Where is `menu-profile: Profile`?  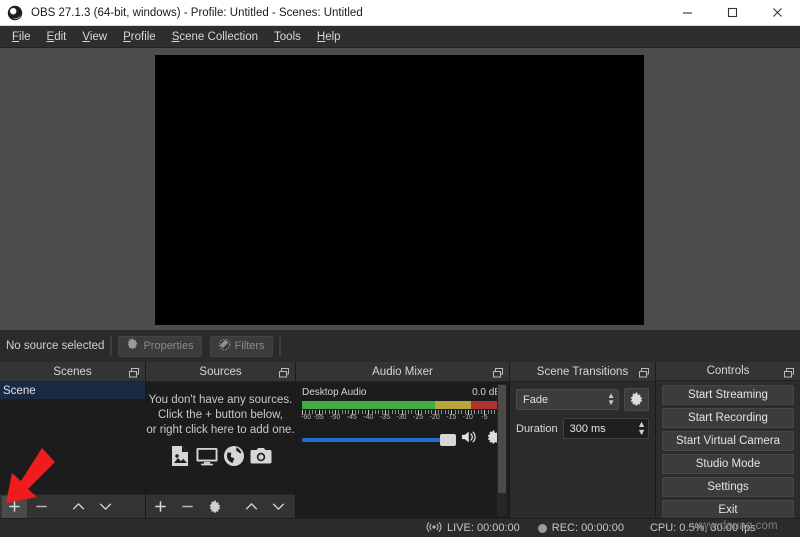
menu-profile: Profile is located at coordinates (139, 37).